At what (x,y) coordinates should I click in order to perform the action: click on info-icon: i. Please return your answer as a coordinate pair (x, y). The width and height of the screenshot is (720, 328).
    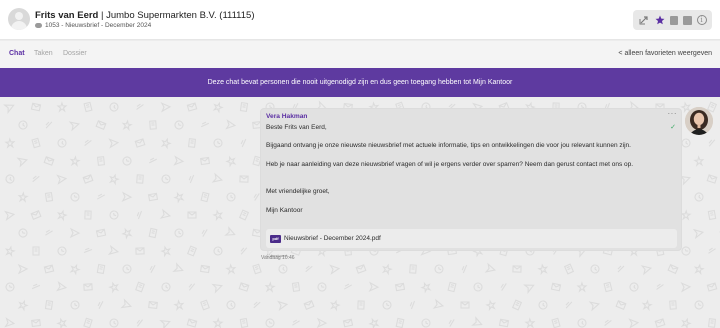
    Looking at the image, I should click on (701, 20).